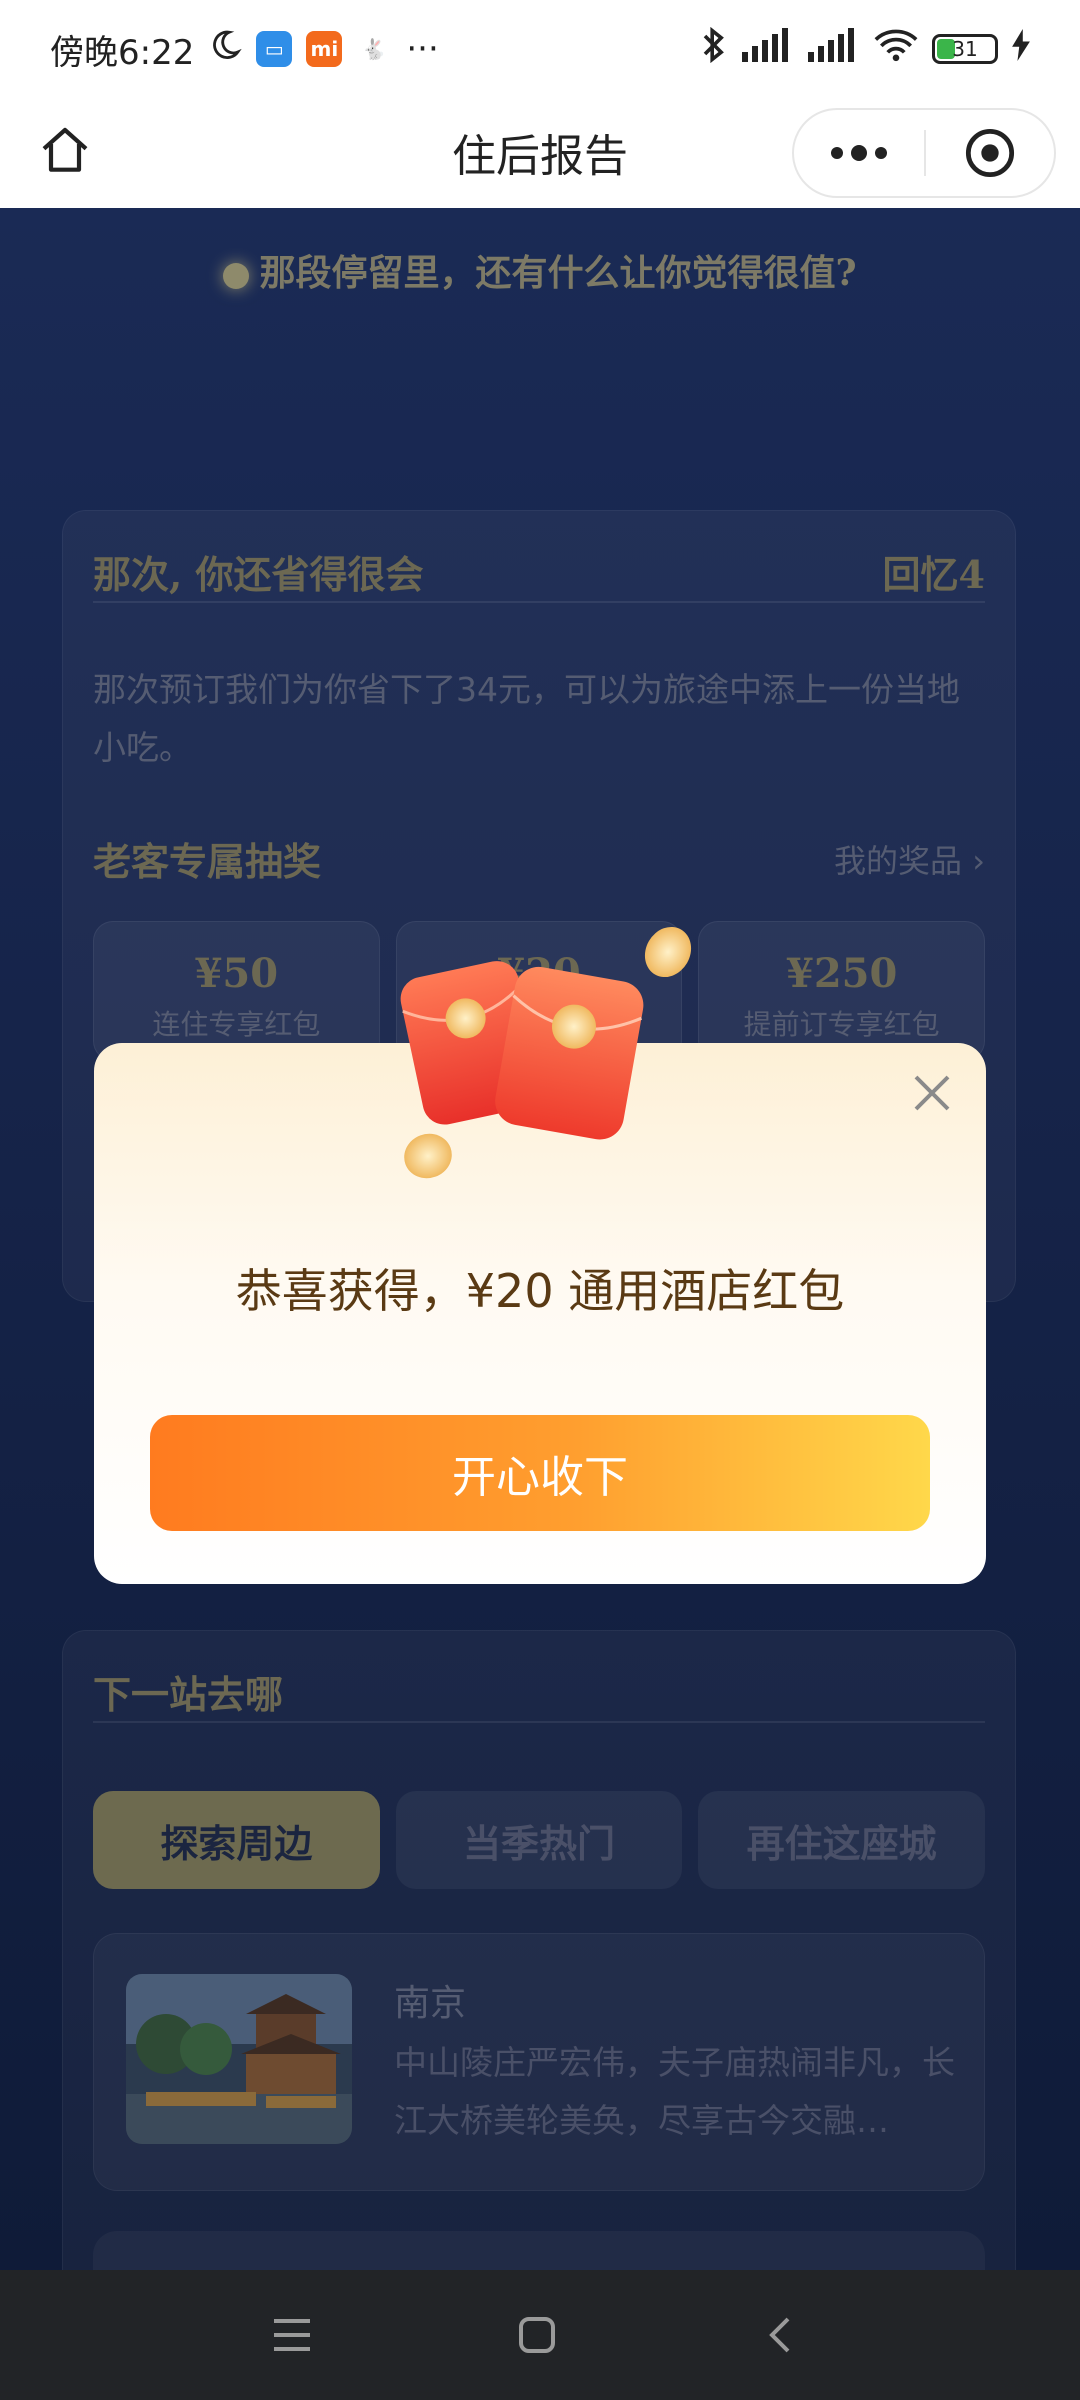 The height and width of the screenshot is (2400, 1080). Describe the element at coordinates (558, 273) in the screenshot. I see `question-text: 那段停留里，还有什么让你觉得很值?` at that location.